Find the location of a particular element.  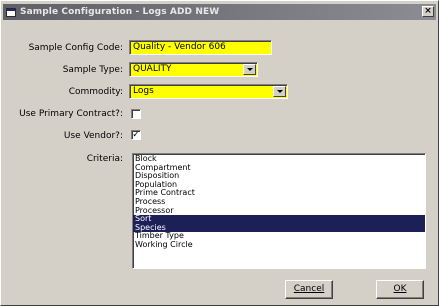

cancel-button-label: Cancel is located at coordinates (309, 289).